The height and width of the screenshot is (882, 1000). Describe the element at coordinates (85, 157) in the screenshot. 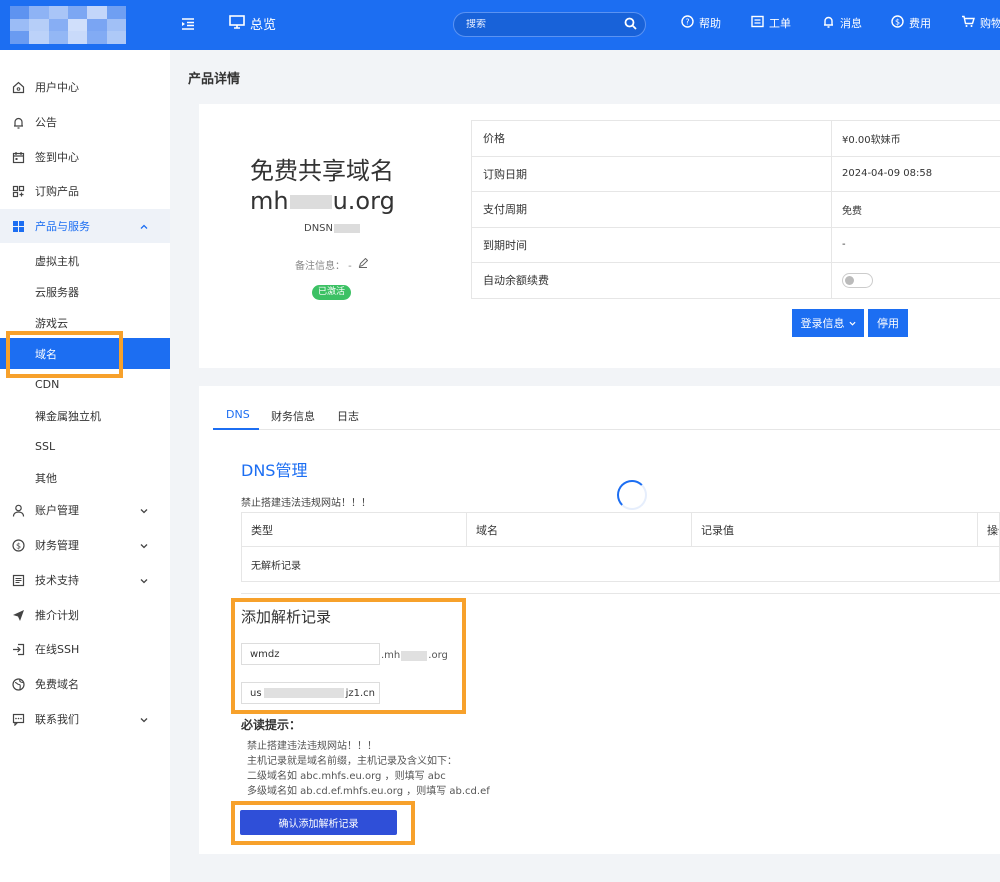

I see `sidebar-item-checkin: 签到中心` at that location.